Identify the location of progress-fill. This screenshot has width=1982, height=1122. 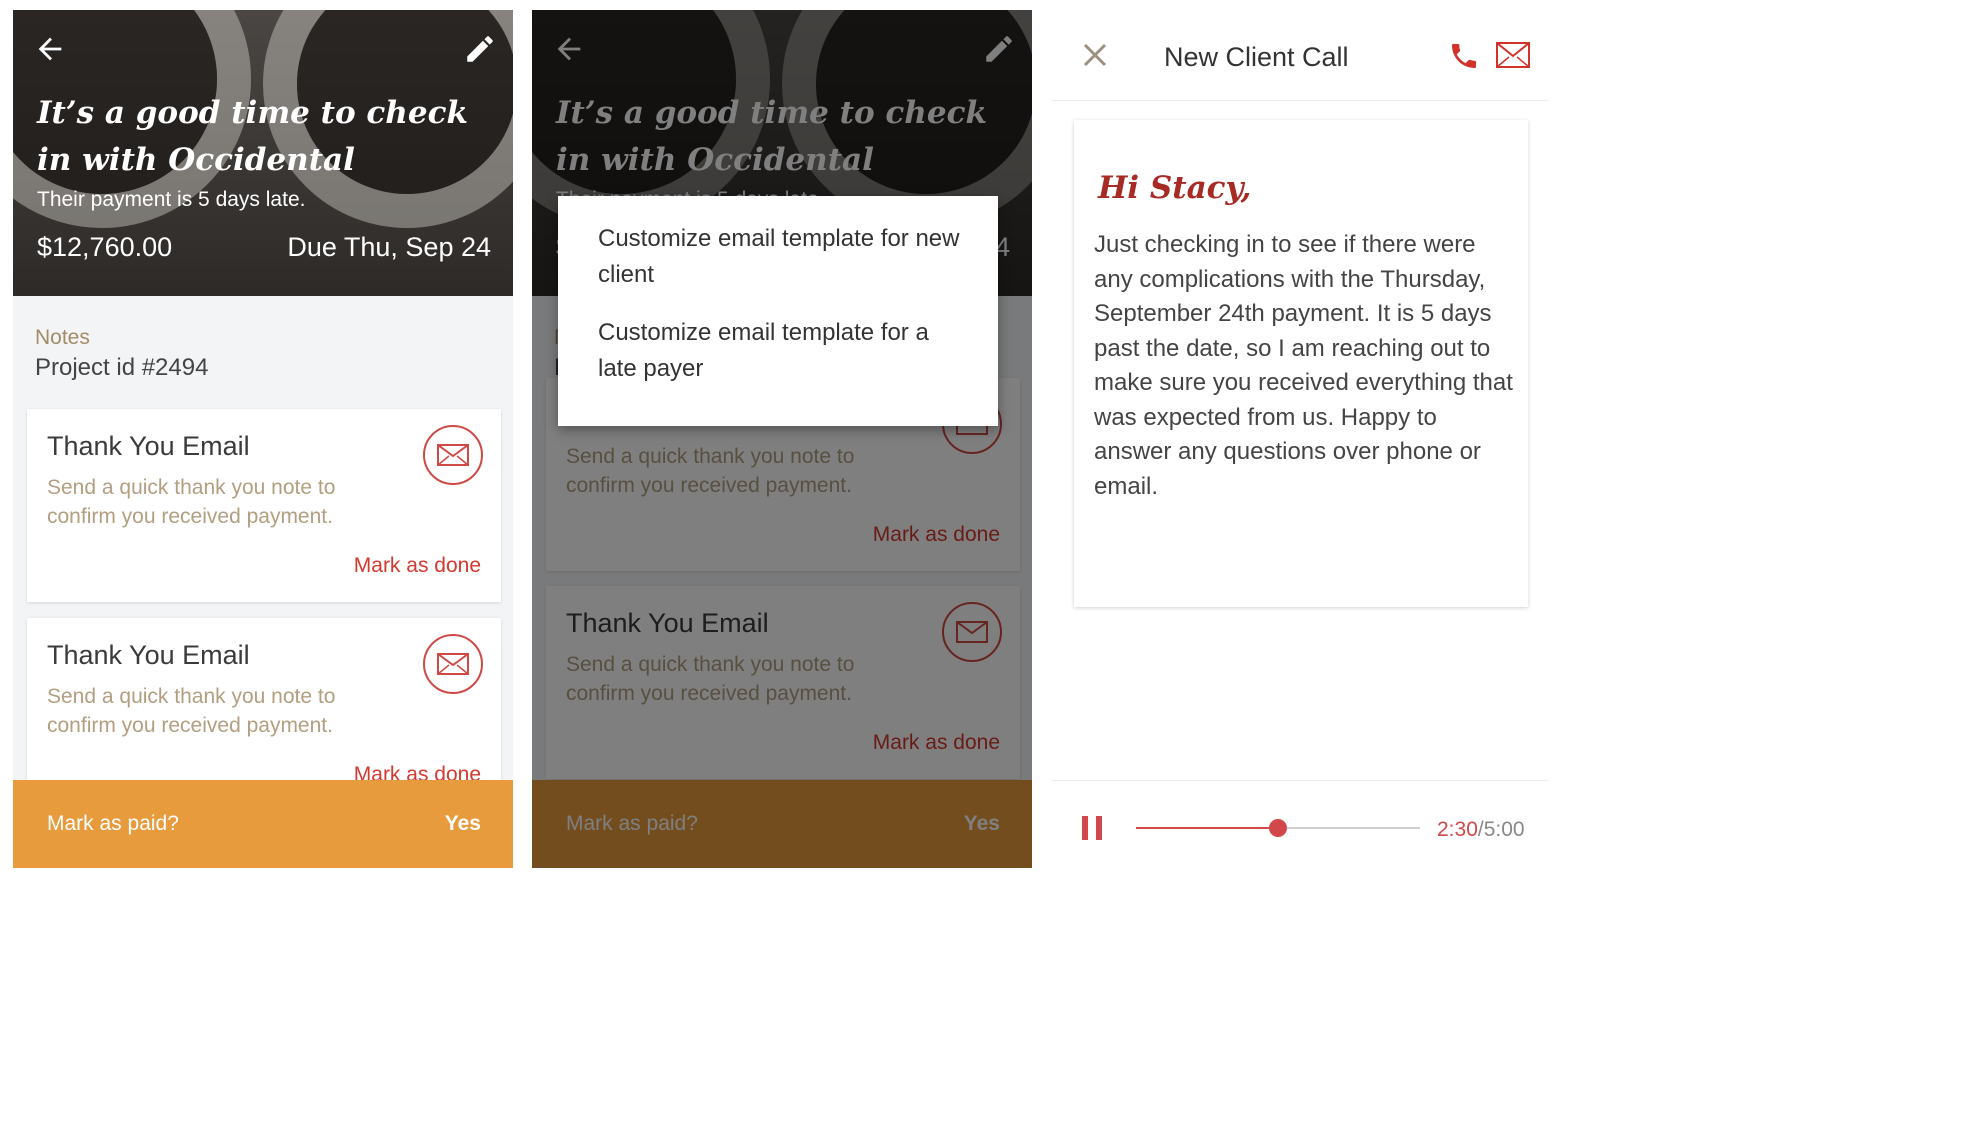
(1207, 828).